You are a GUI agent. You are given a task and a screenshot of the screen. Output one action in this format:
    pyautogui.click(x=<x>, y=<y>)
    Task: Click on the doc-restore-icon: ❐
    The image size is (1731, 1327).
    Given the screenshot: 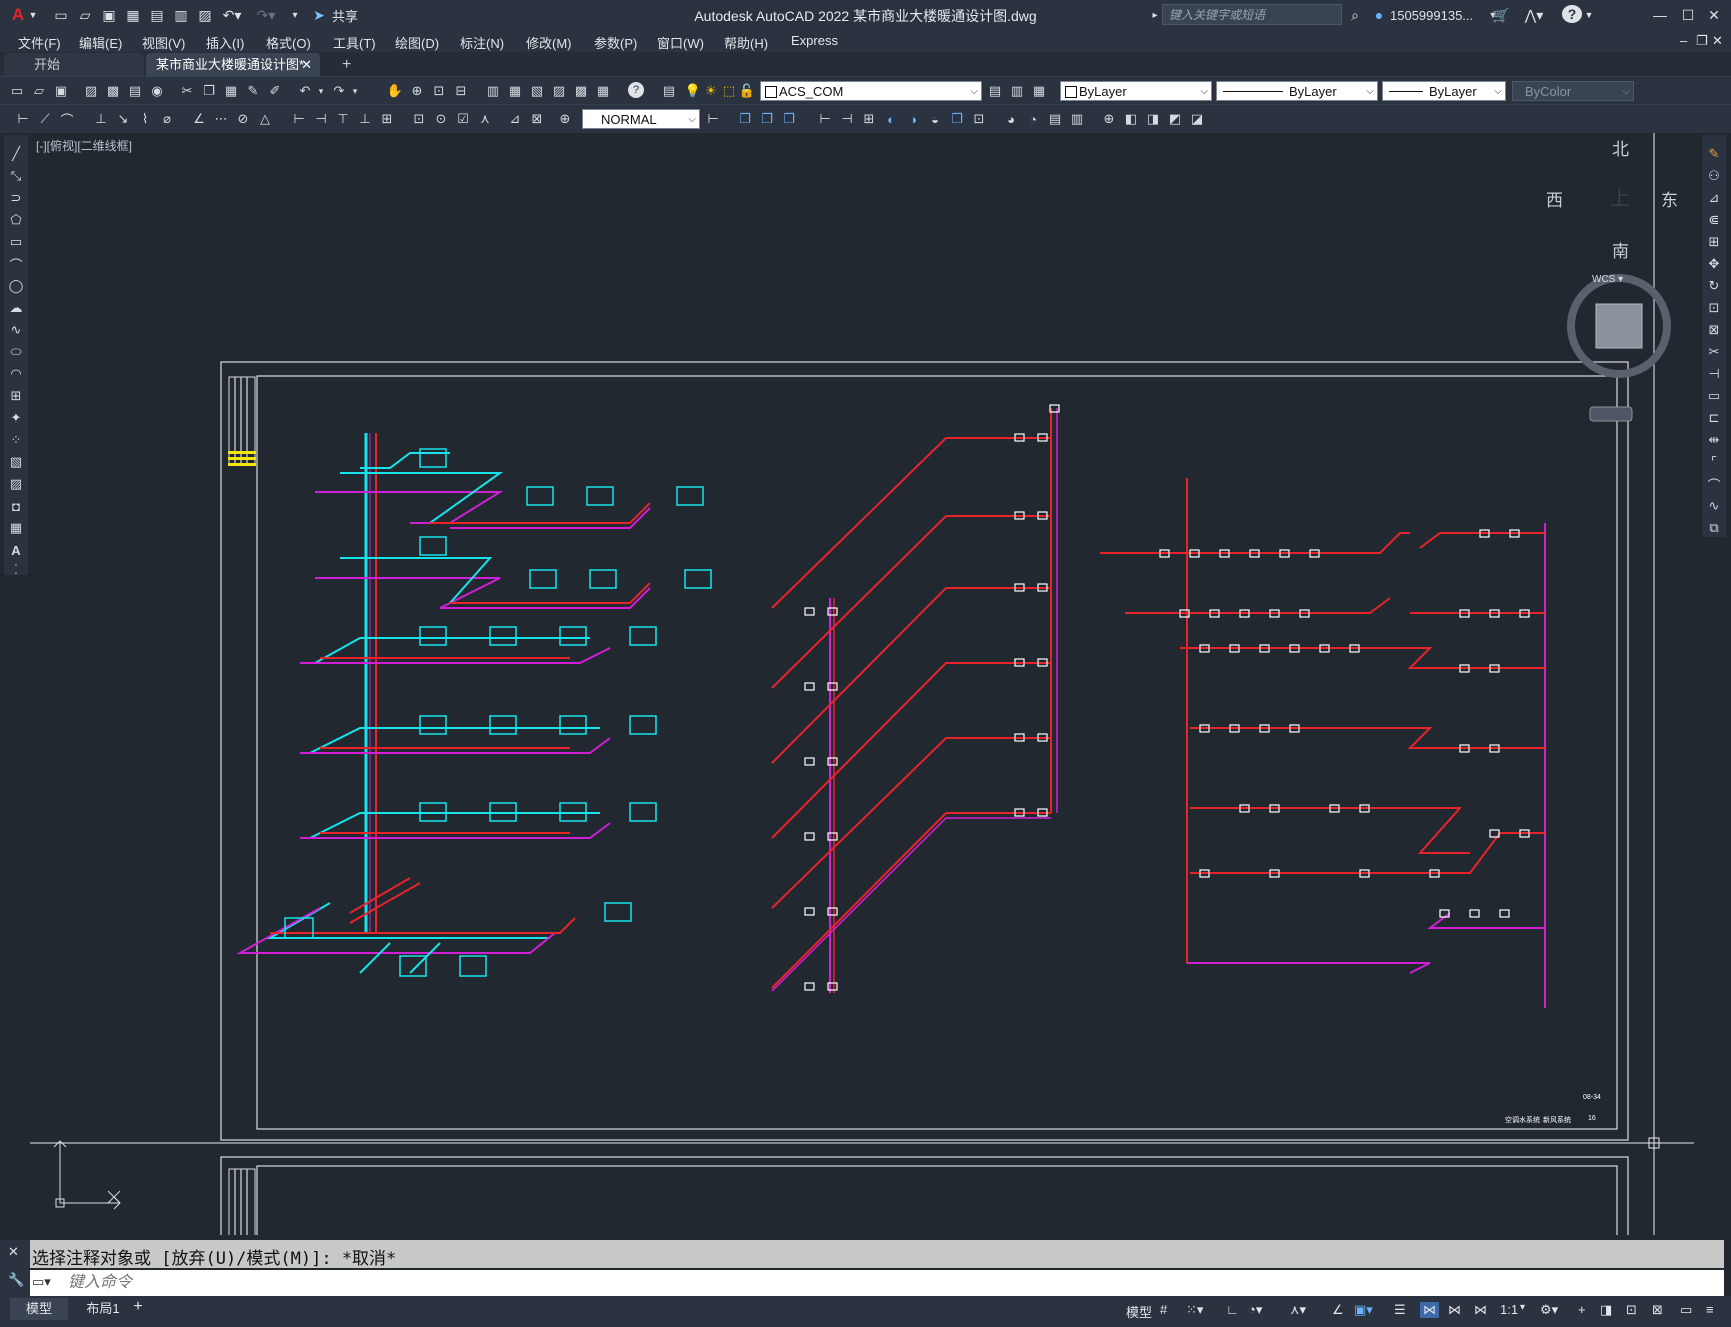 What is the action you would take?
    pyautogui.click(x=1702, y=41)
    